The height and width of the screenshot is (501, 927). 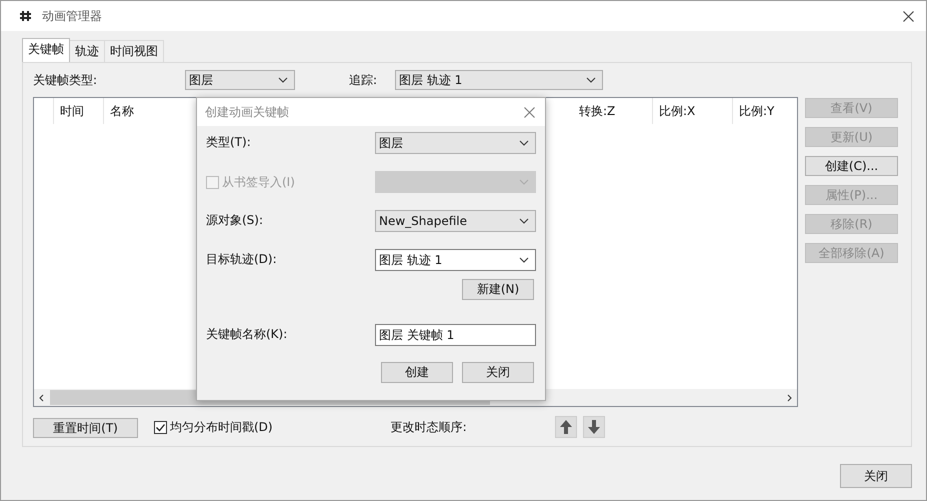 I want to click on dialog-button: 创建, so click(x=417, y=372).